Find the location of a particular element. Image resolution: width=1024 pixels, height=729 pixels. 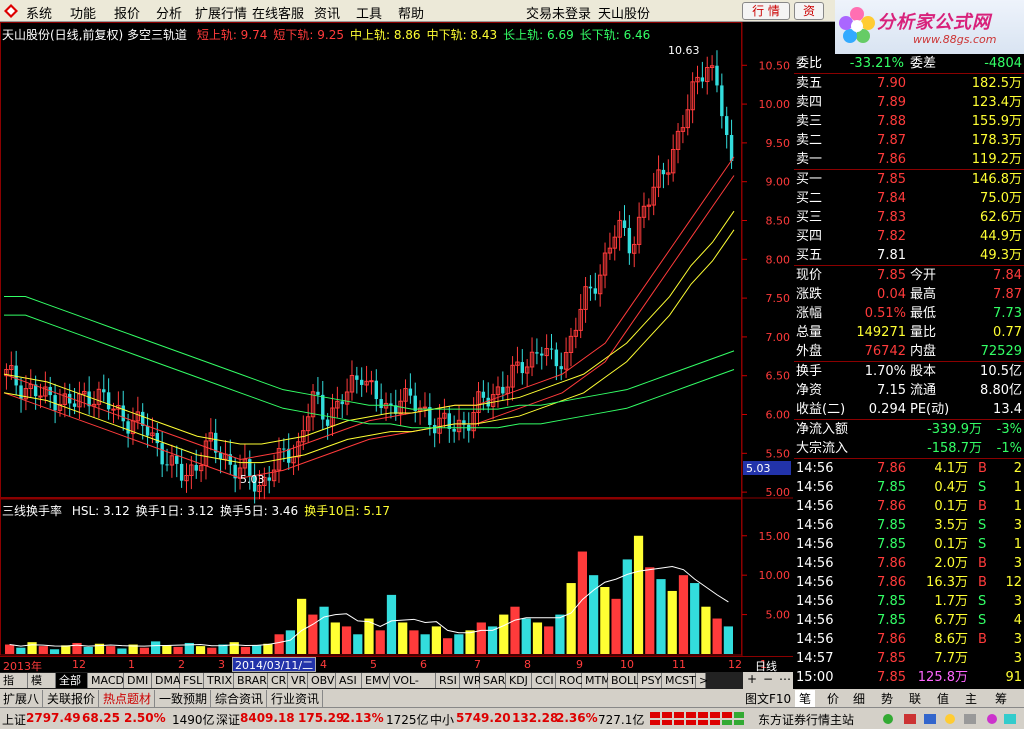

ext-tab: 关联报价 is located at coordinates (72, 698).